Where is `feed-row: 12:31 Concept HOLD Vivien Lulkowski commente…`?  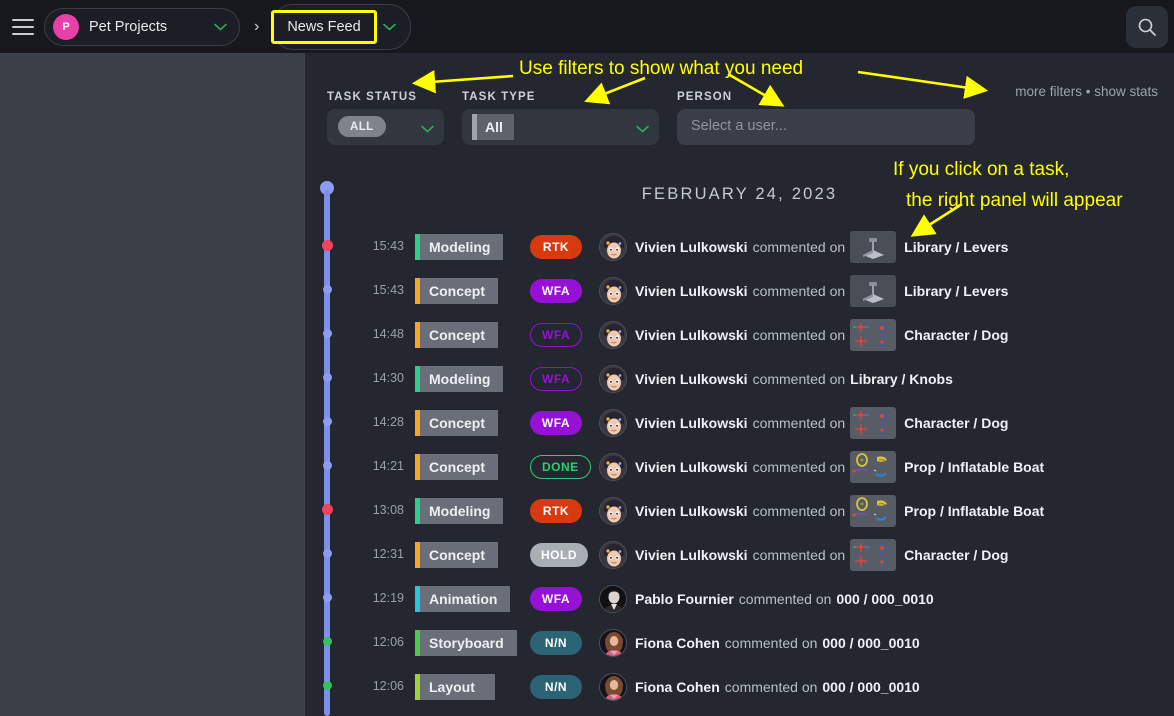 feed-row: 12:31 Concept HOLD Vivien Lulkowski commente… is located at coordinates (739, 555).